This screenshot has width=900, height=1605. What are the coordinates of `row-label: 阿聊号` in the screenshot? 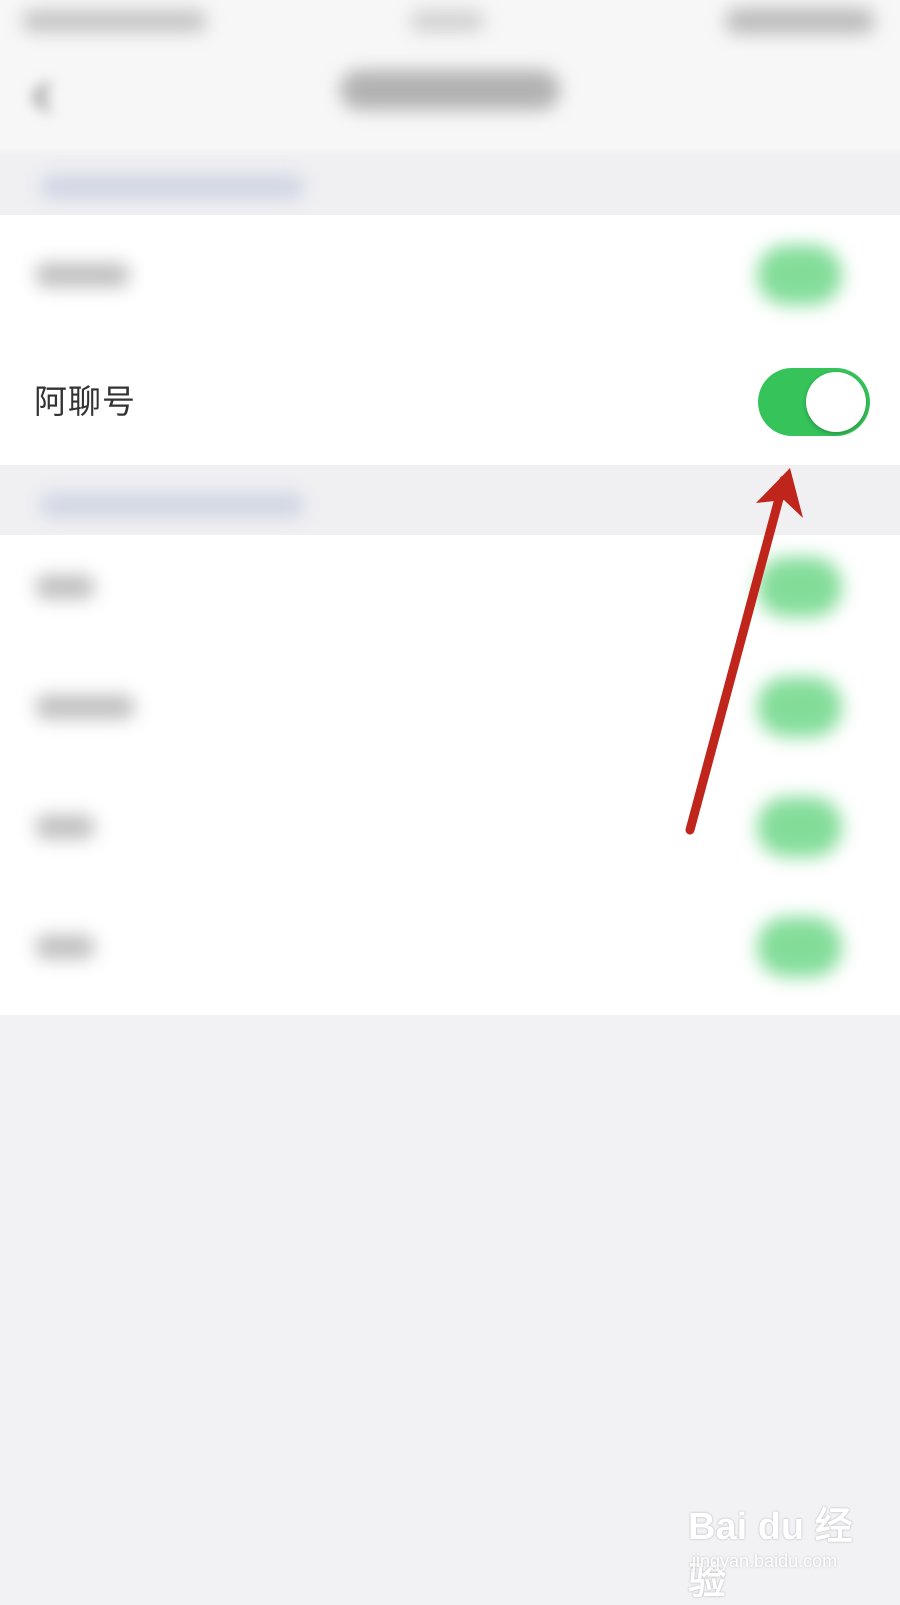 It's located at (85, 401).